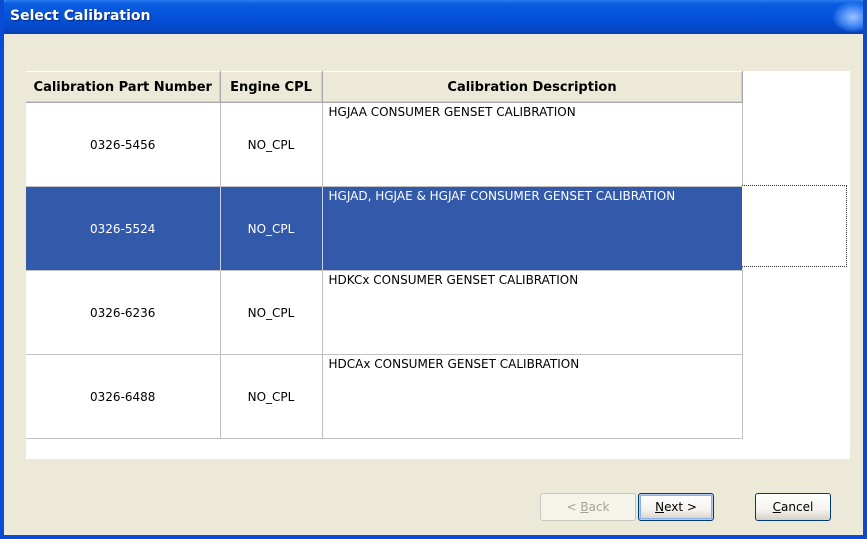 The height and width of the screenshot is (539, 867). I want to click on cell-part-number: 0326-5524, so click(123, 228).